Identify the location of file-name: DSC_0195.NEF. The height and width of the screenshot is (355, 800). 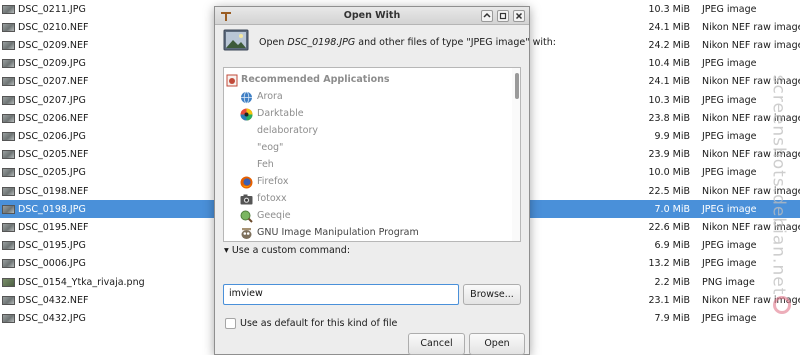
(53, 227).